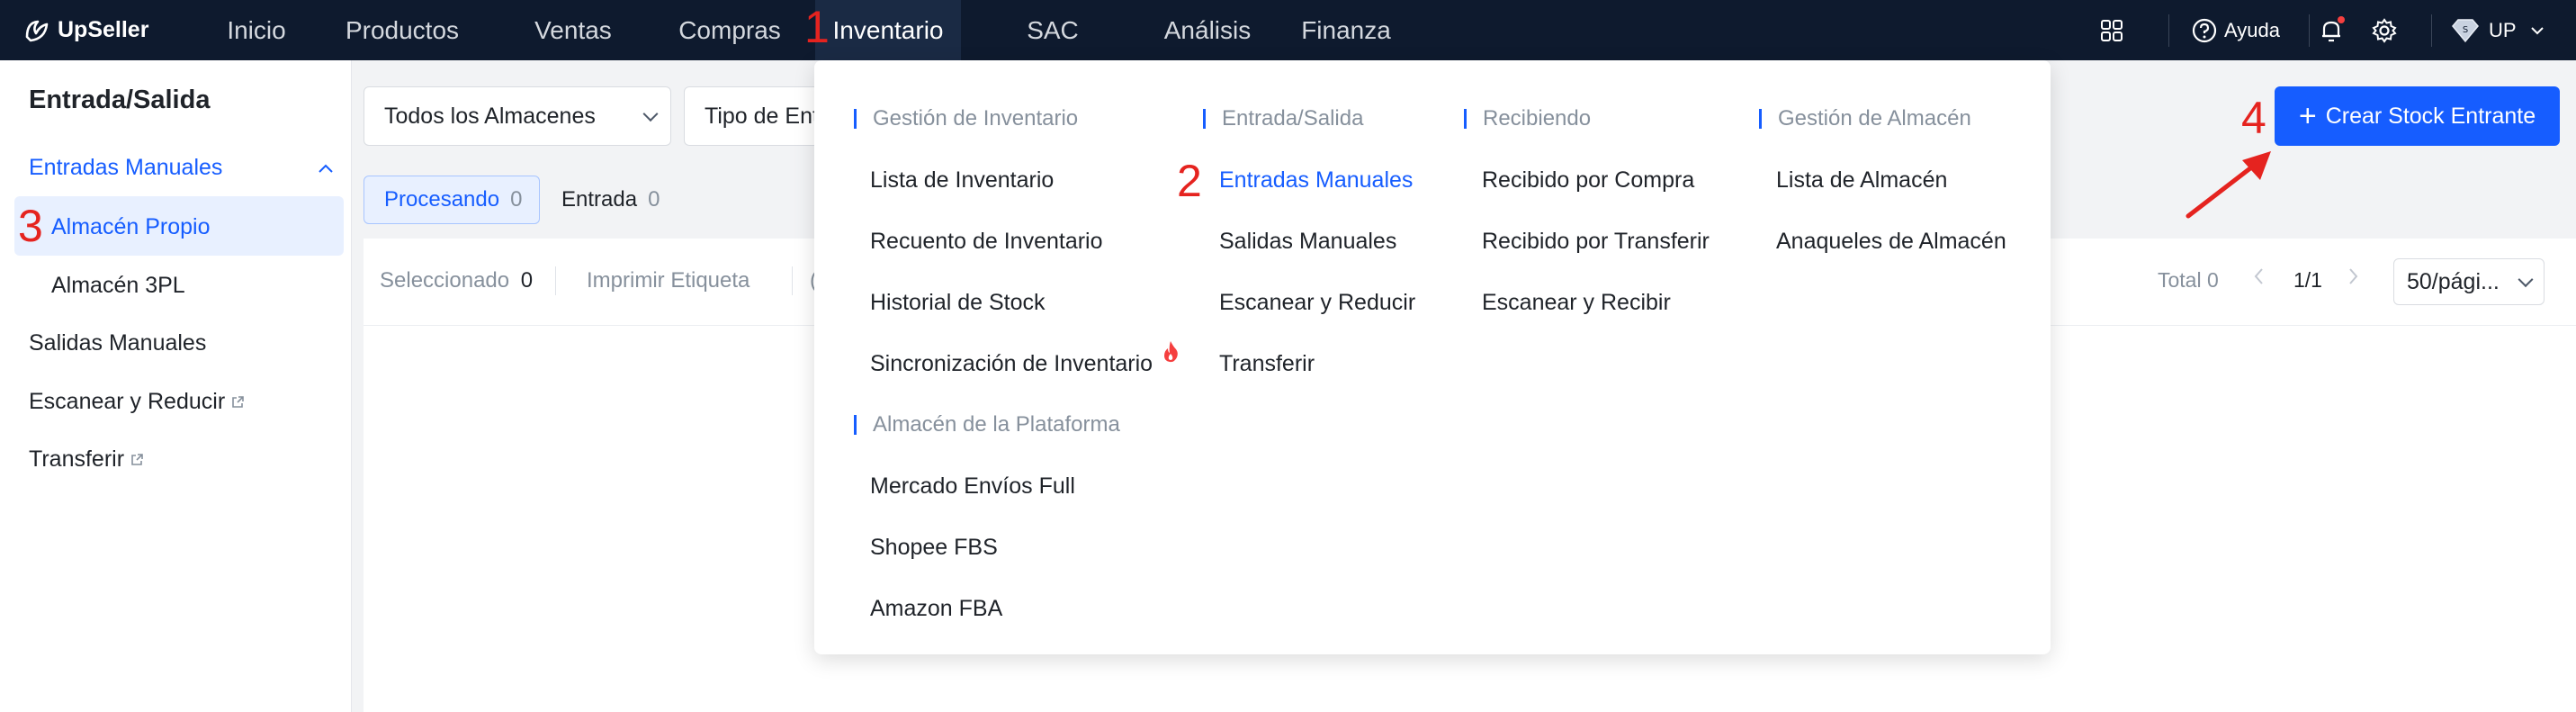  What do you see at coordinates (2342, 19) in the screenshot?
I see `notification-dot` at bounding box center [2342, 19].